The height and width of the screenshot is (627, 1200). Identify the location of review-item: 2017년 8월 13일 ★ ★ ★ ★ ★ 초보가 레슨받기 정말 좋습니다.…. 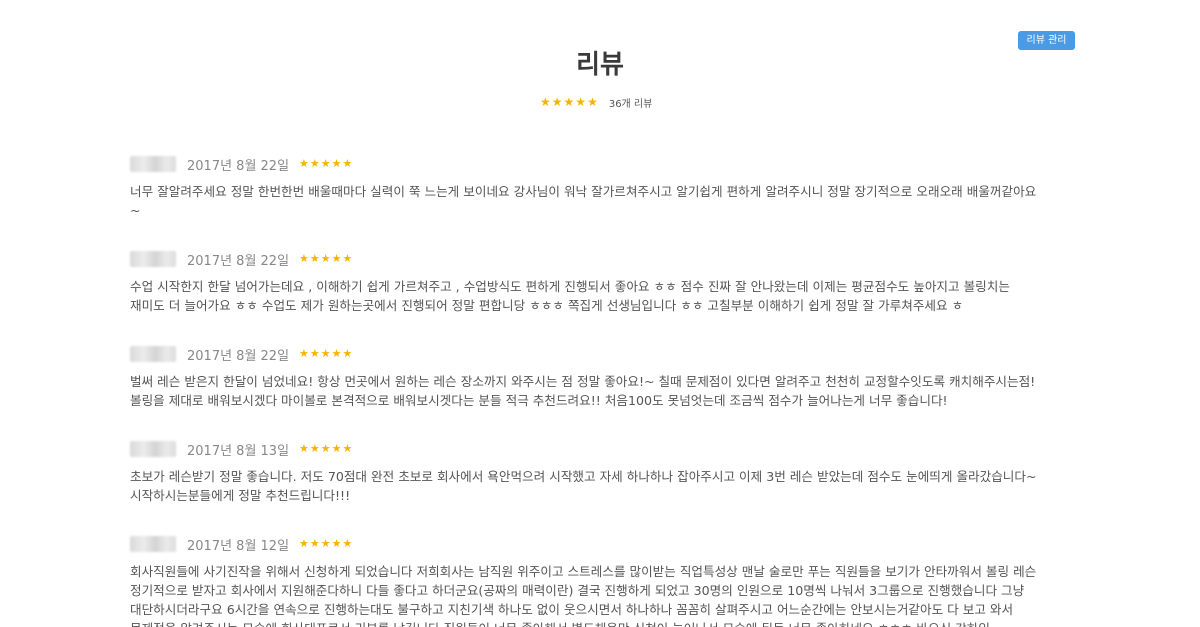
(602, 472).